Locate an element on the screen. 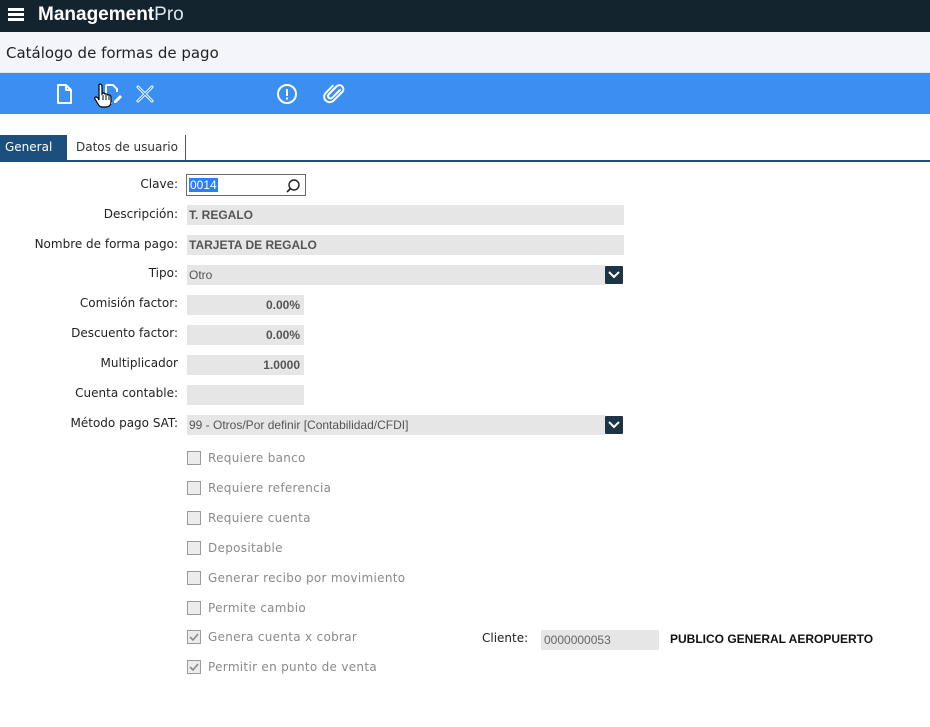  delete-icon is located at coordinates (145, 94).